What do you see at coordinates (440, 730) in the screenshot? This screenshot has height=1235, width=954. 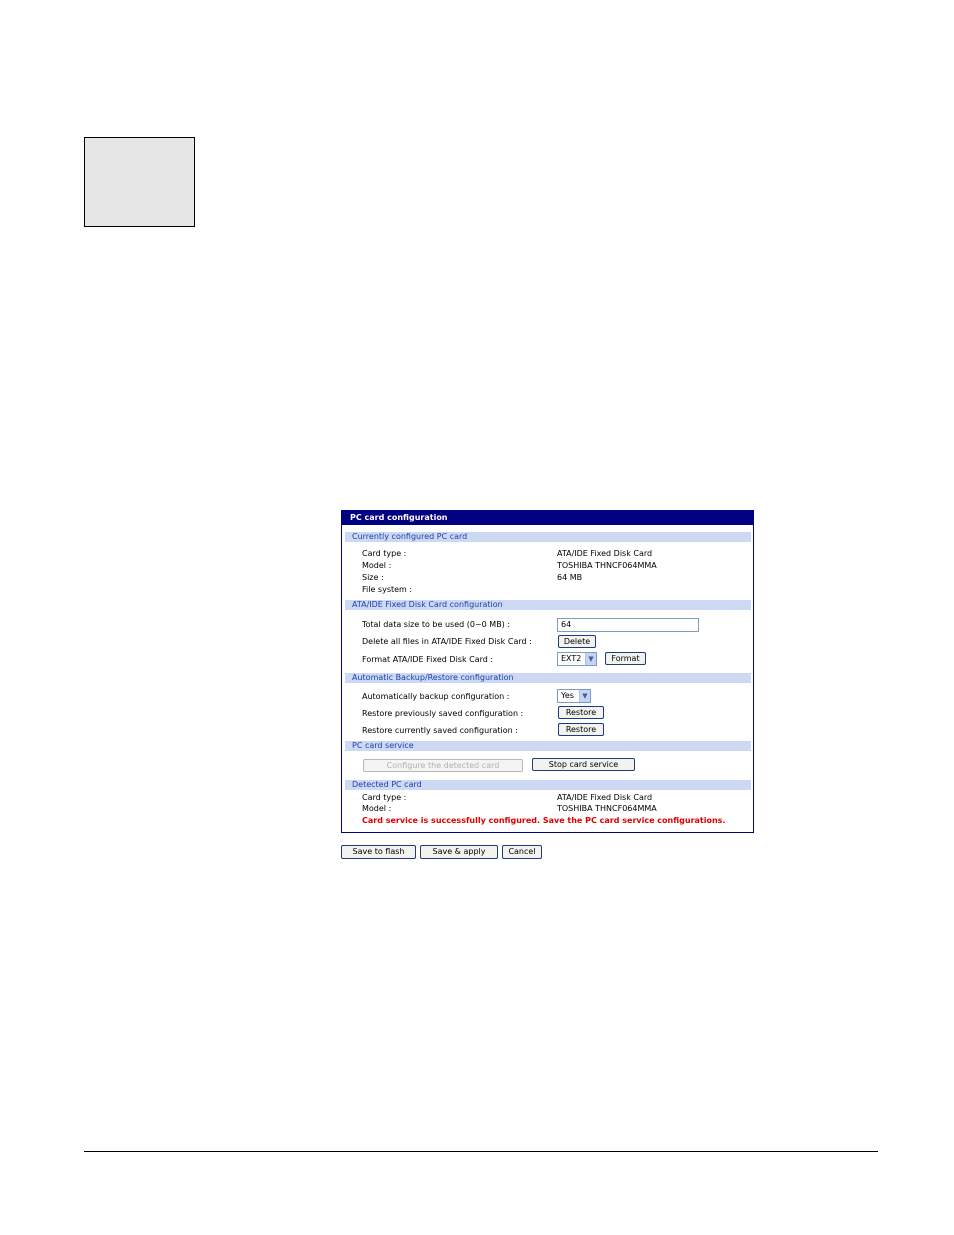 I see `restore-current-label: Restore currently saved configuration :` at bounding box center [440, 730].